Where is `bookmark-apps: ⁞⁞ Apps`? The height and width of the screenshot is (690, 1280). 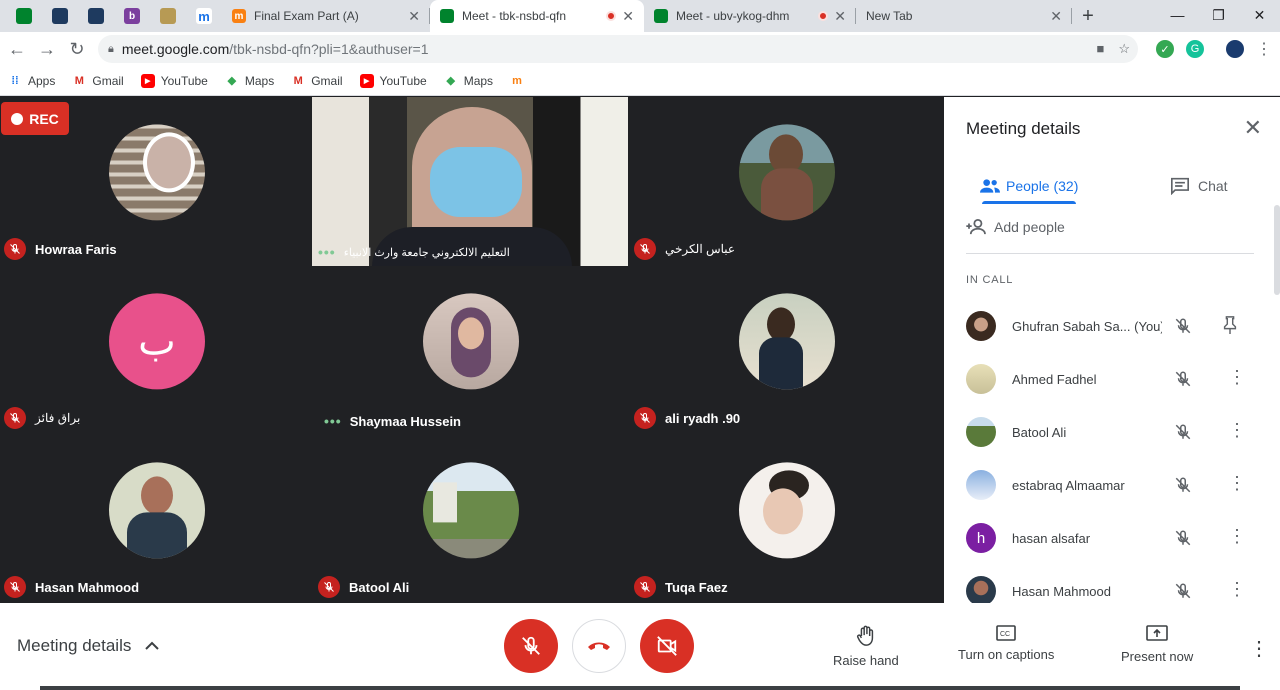 bookmark-apps: ⁞⁞ Apps is located at coordinates (31, 81).